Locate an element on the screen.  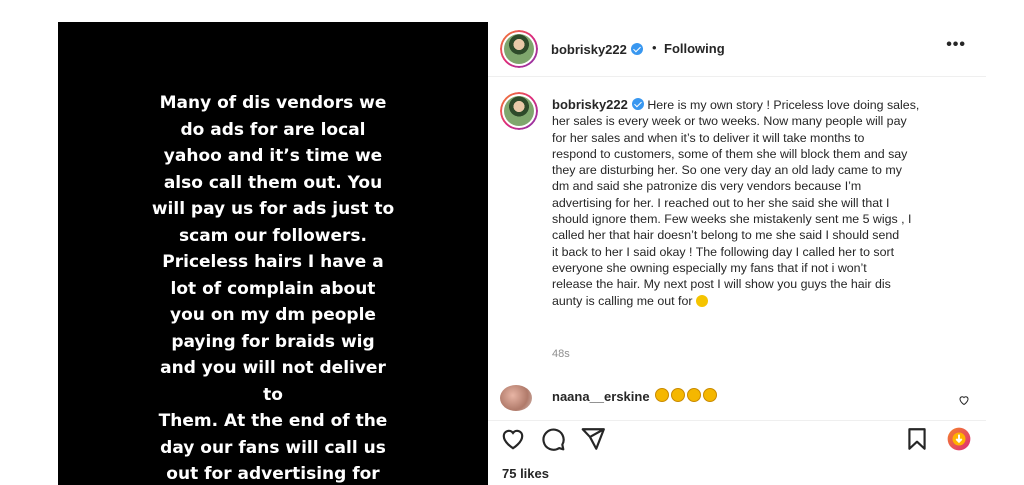
header-username-row: bobrisky222 is located at coordinates (597, 50).